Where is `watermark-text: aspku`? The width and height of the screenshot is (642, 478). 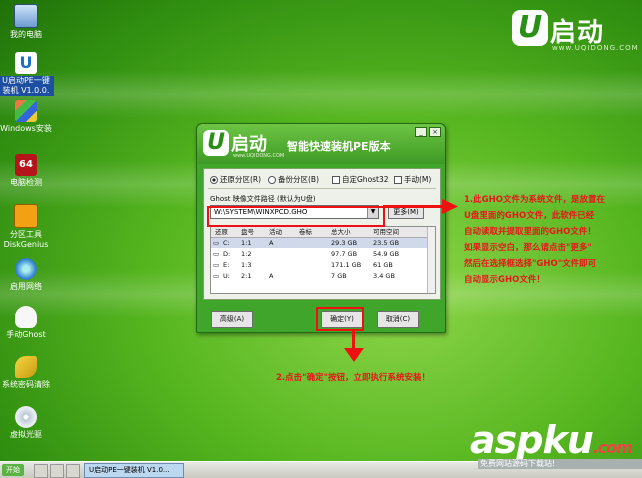
watermark-text: aspku is located at coordinates (532, 440).